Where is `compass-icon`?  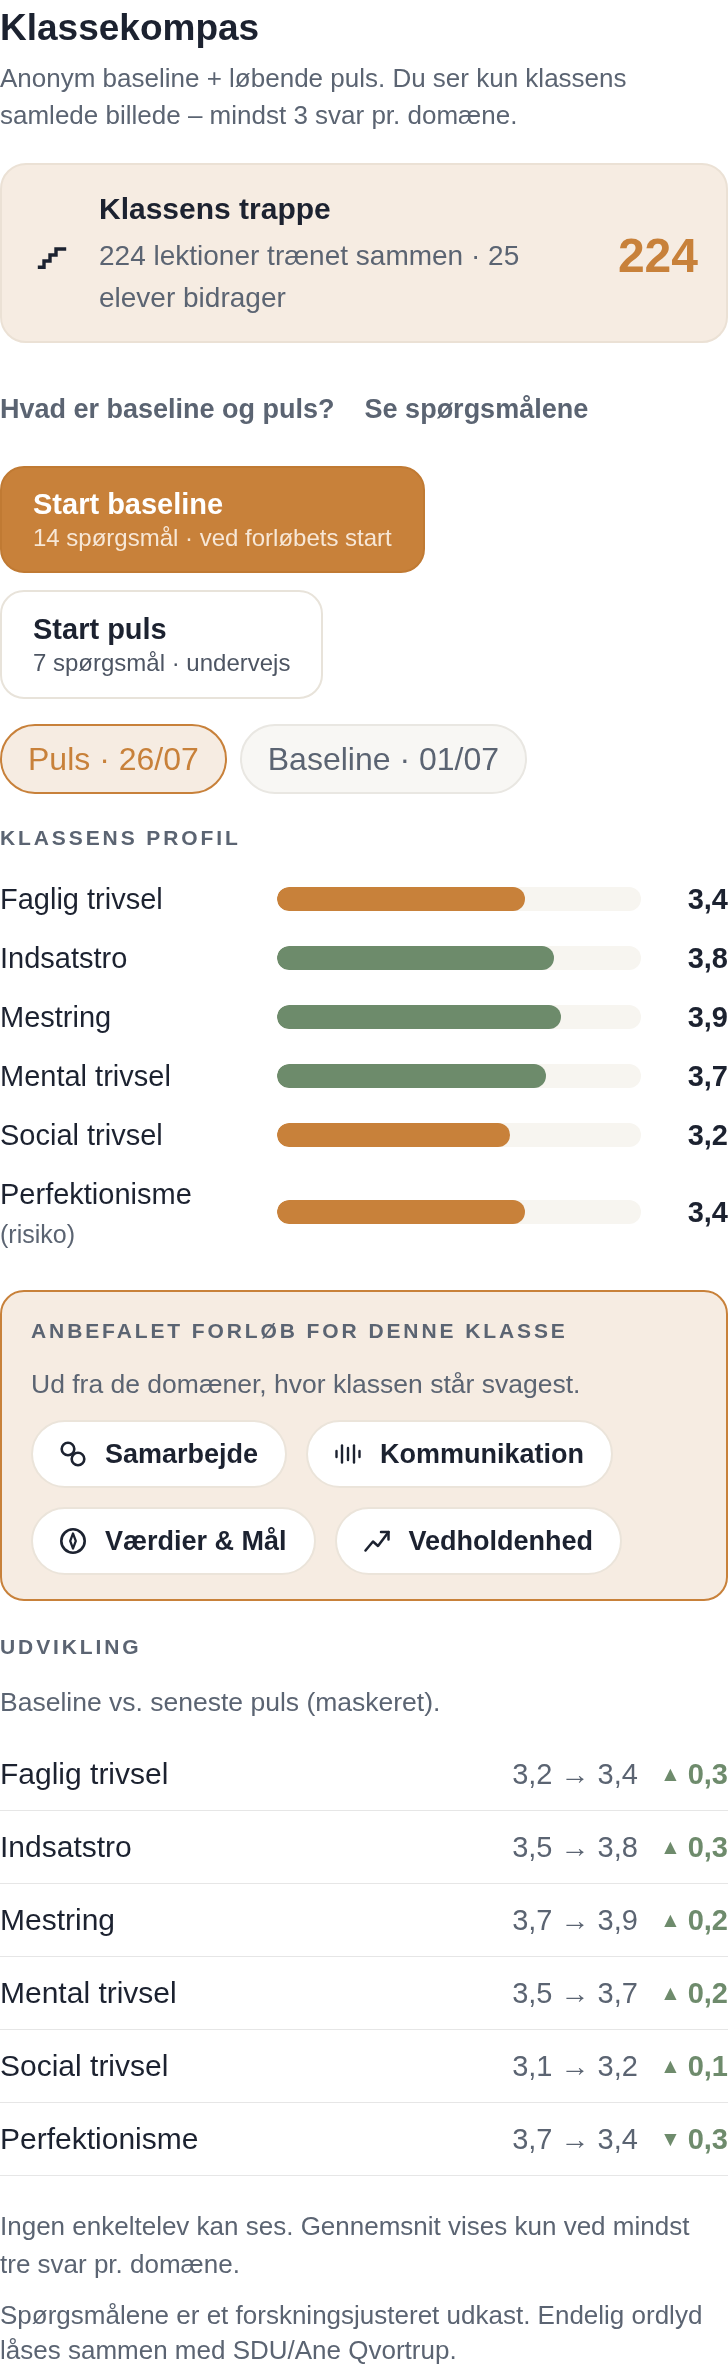
compass-icon is located at coordinates (73, 1541).